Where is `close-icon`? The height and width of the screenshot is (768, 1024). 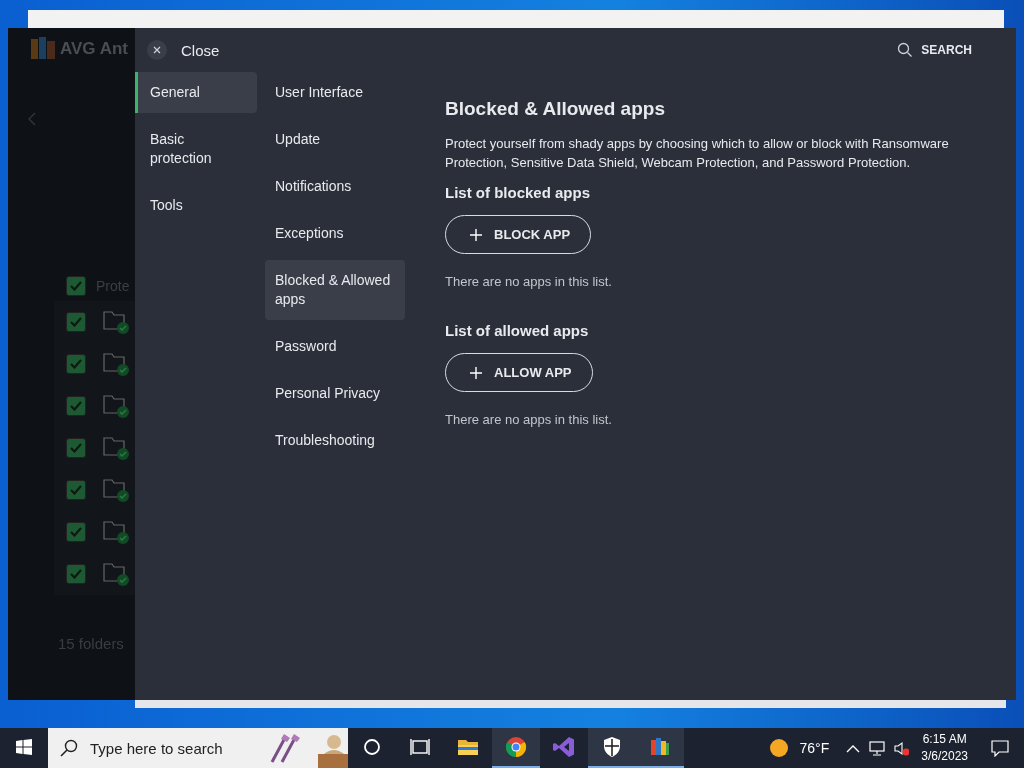
close-icon is located at coordinates (157, 50).